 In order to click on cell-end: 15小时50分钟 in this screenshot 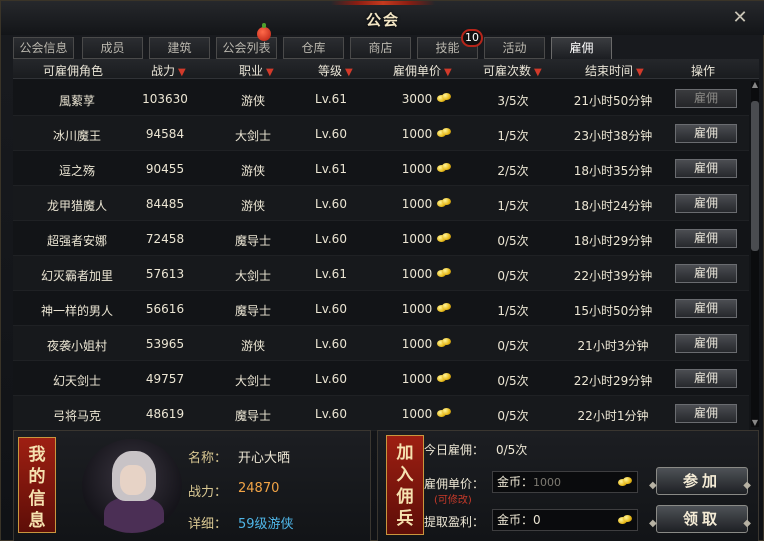, I will do `click(613, 311)`.